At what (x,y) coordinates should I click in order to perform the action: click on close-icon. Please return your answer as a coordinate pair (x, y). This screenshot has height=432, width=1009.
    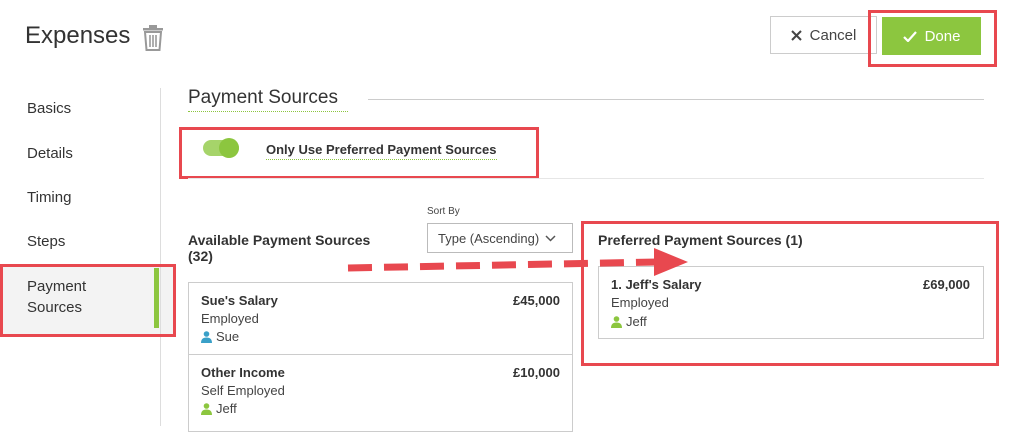
    Looking at the image, I should click on (796, 35).